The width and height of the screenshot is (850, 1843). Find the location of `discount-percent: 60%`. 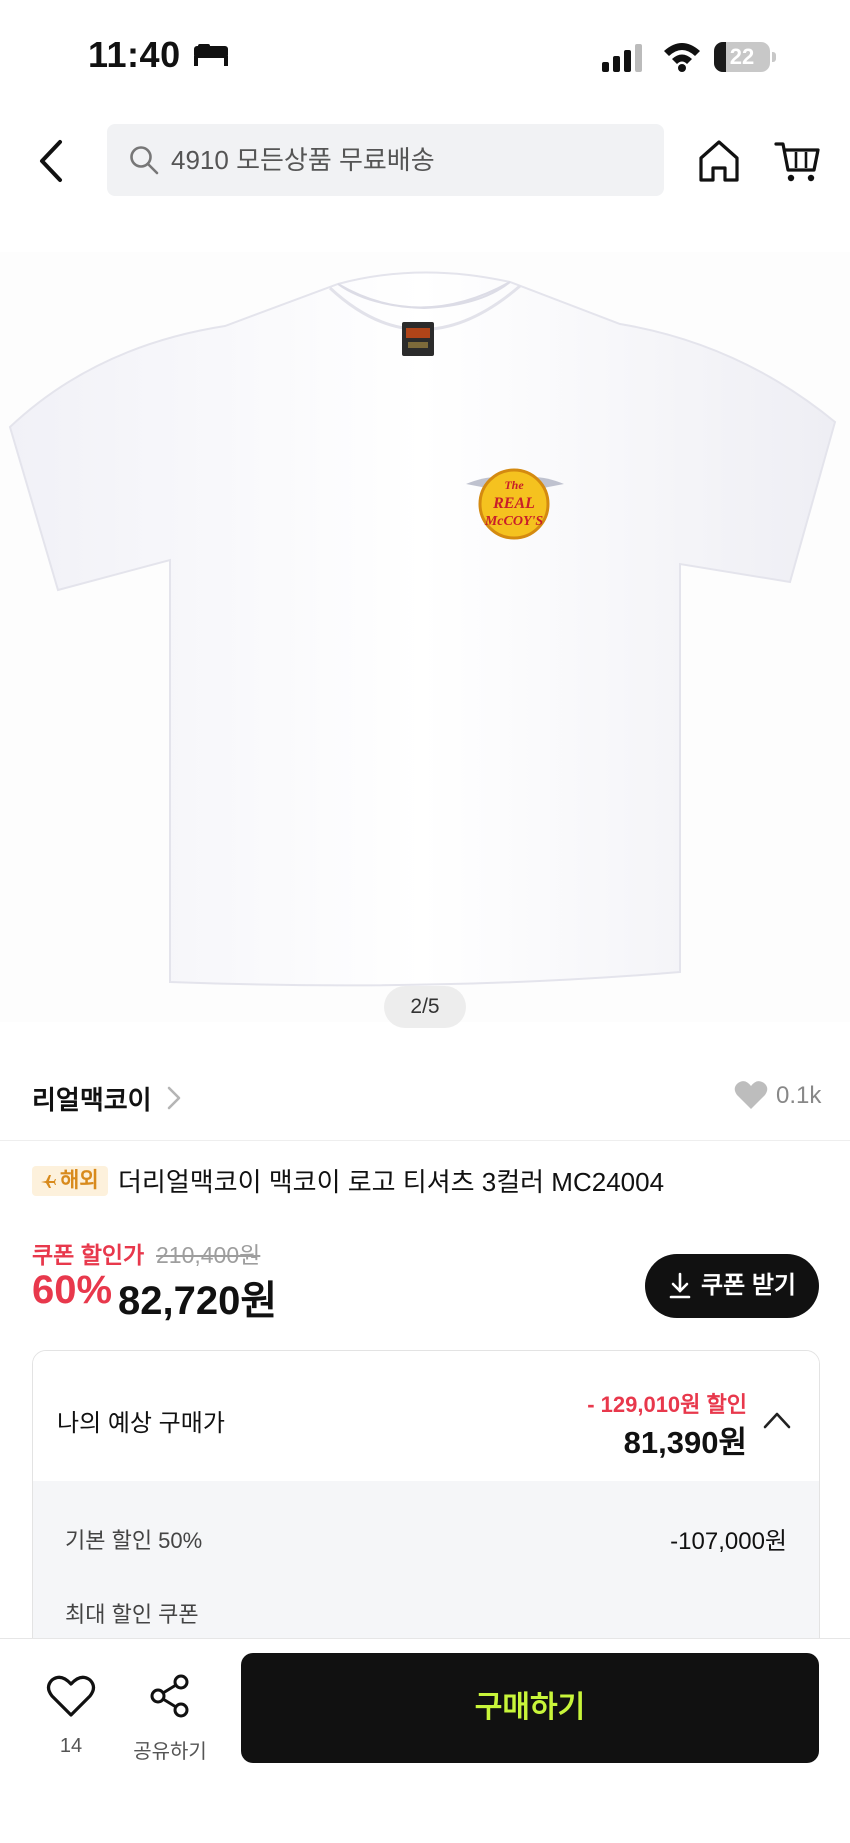

discount-percent: 60% is located at coordinates (72, 1290).